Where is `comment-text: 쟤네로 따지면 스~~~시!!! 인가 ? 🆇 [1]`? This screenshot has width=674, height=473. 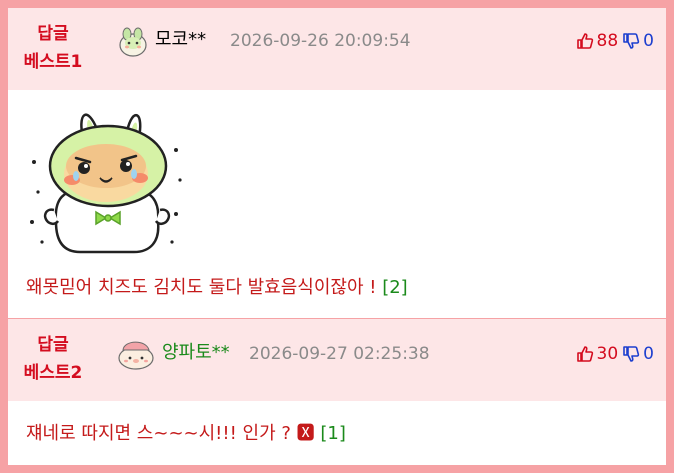
comment-text: 쟤네로 따지면 스~~~시!!! 인가 ? 🆇 [1] is located at coordinates (186, 434).